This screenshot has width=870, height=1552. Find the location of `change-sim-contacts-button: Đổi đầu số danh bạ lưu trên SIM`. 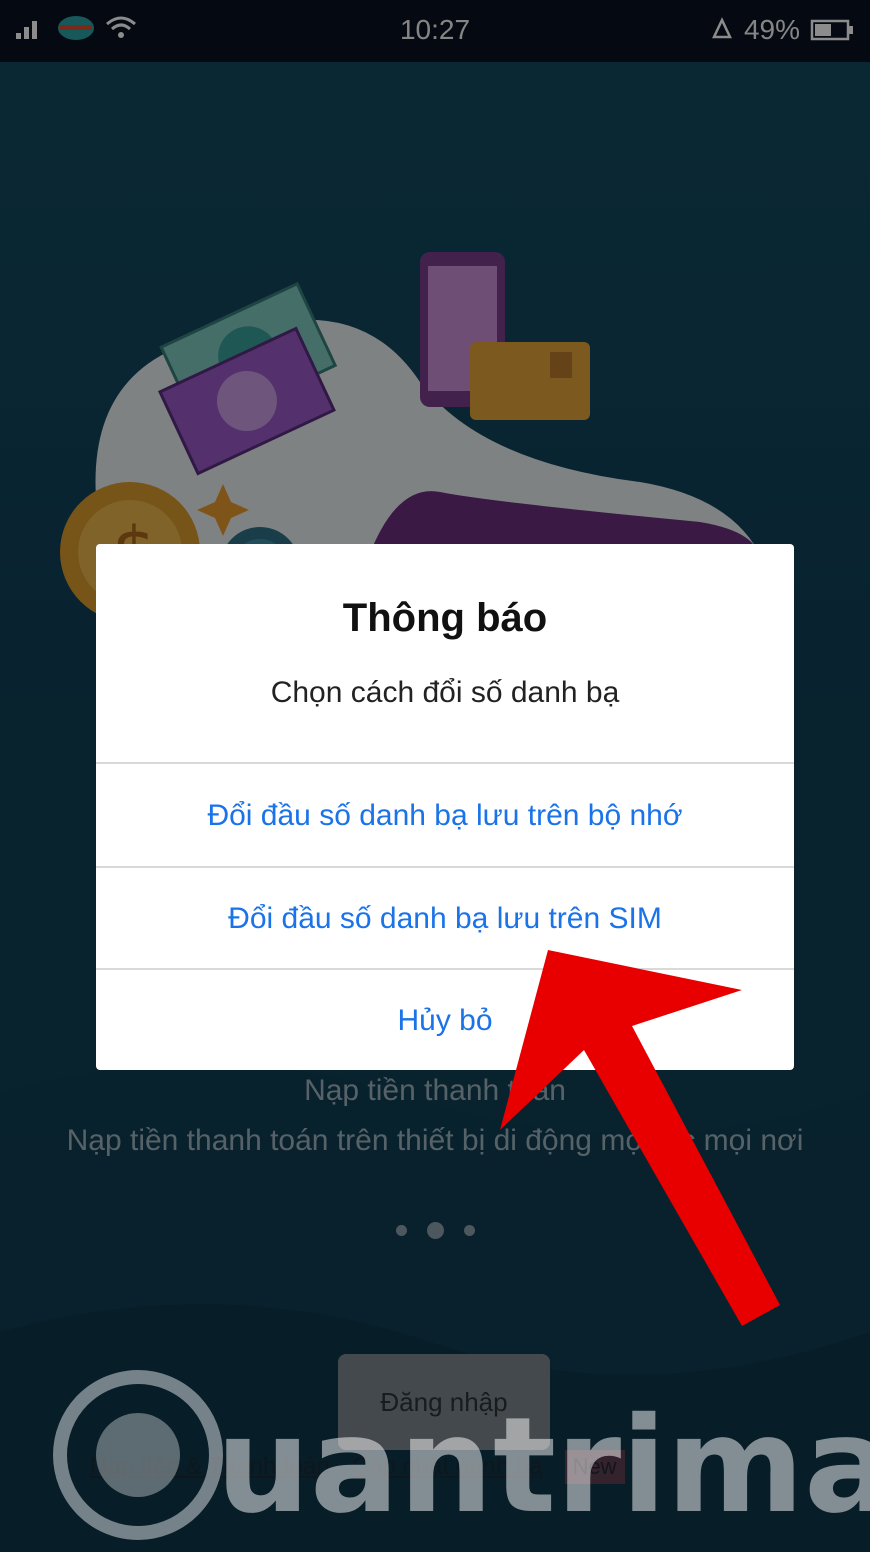

change-sim-contacts-button: Đổi đầu số danh bạ lưu trên SIM is located at coordinates (445, 918).